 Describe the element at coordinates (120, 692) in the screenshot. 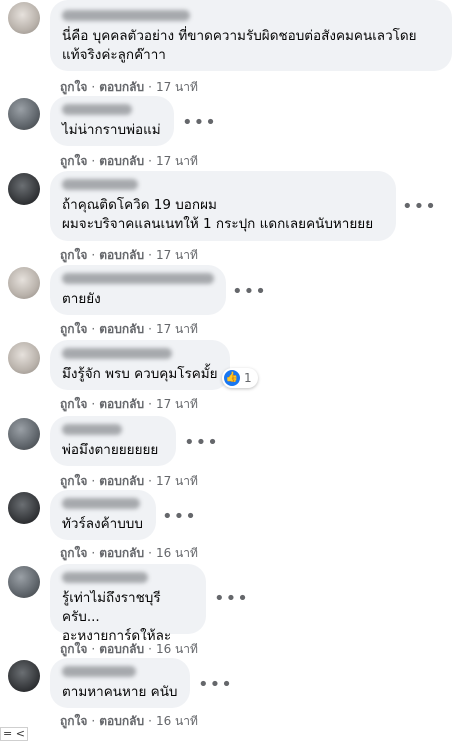

I see `comment-text: ตามหาคนหาย คนับ` at that location.